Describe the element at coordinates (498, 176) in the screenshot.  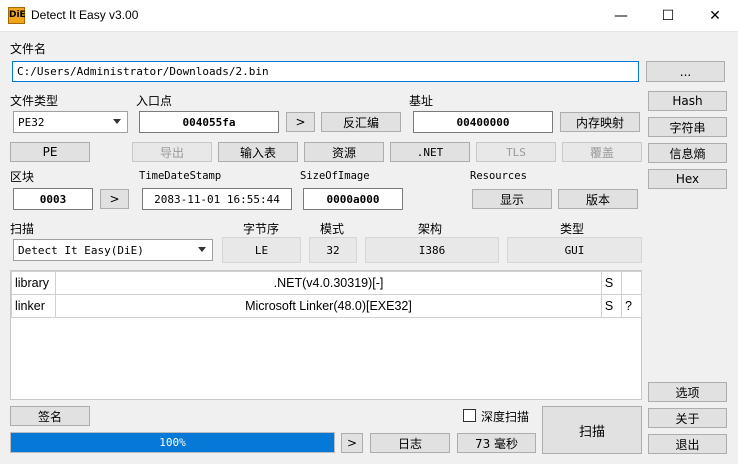
I see `resources-label: Resources` at that location.